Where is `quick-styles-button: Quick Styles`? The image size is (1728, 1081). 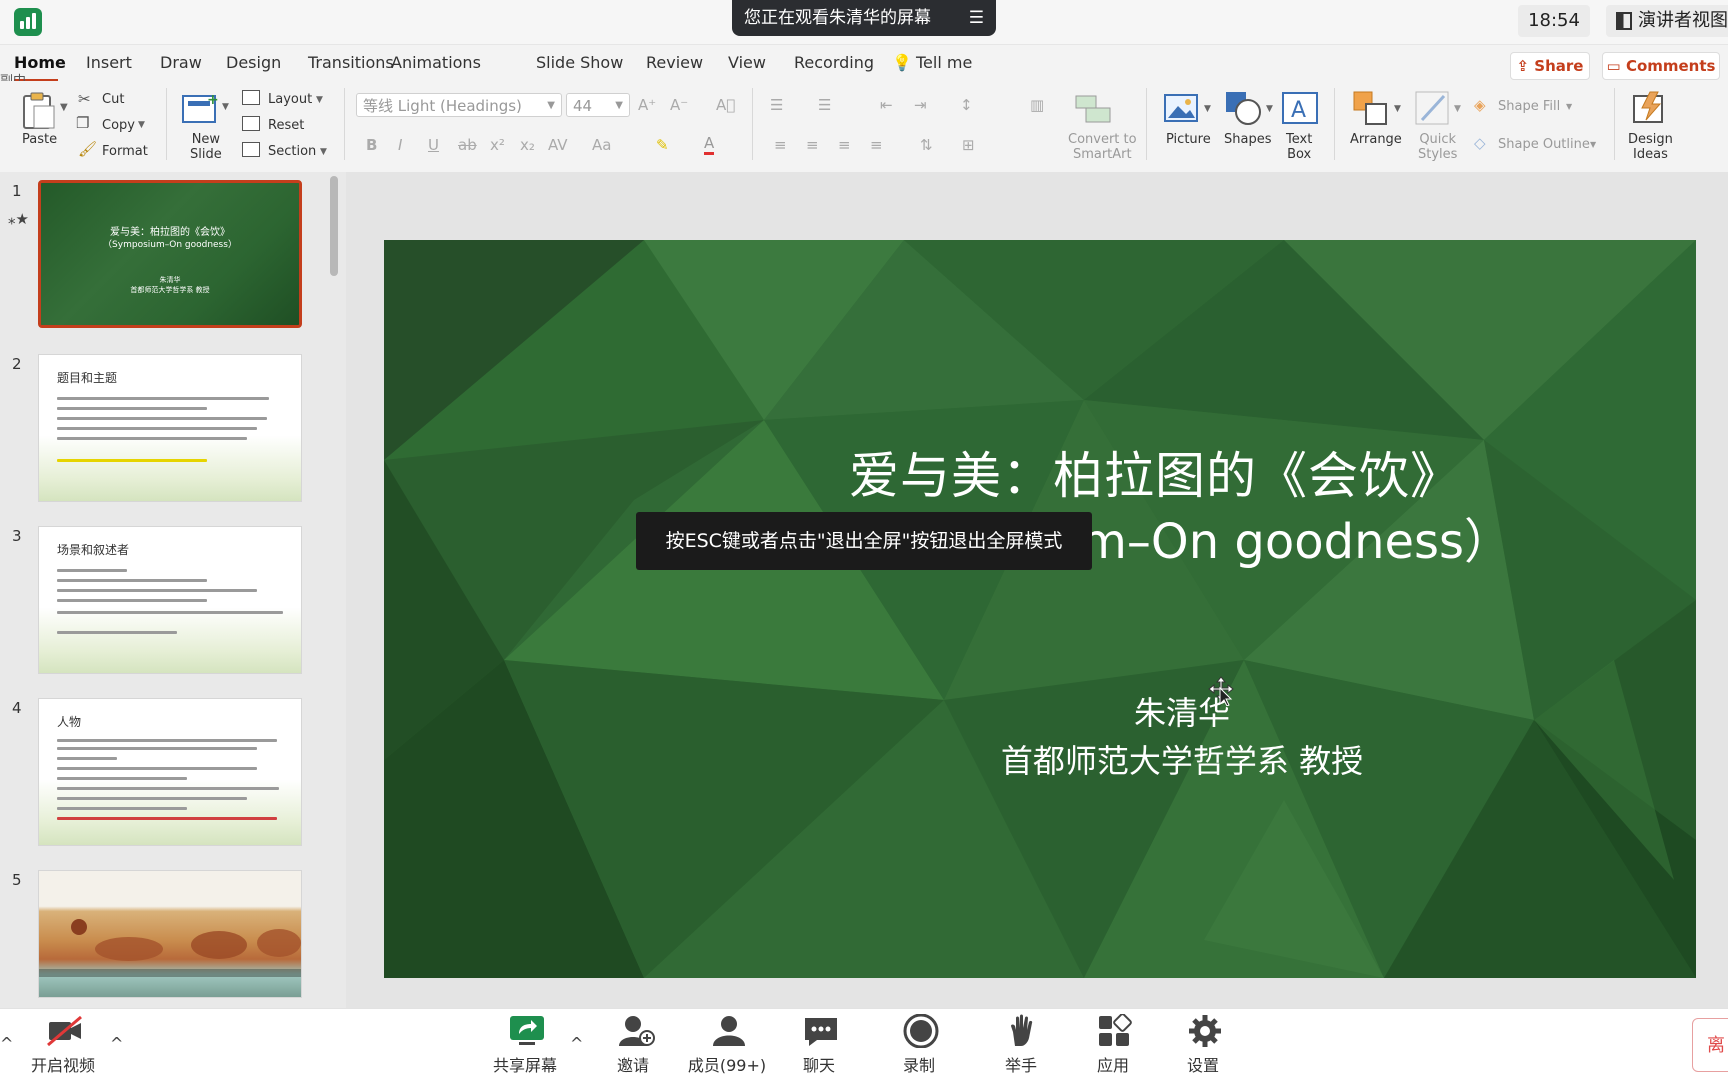 quick-styles-button: Quick Styles is located at coordinates (1437, 147).